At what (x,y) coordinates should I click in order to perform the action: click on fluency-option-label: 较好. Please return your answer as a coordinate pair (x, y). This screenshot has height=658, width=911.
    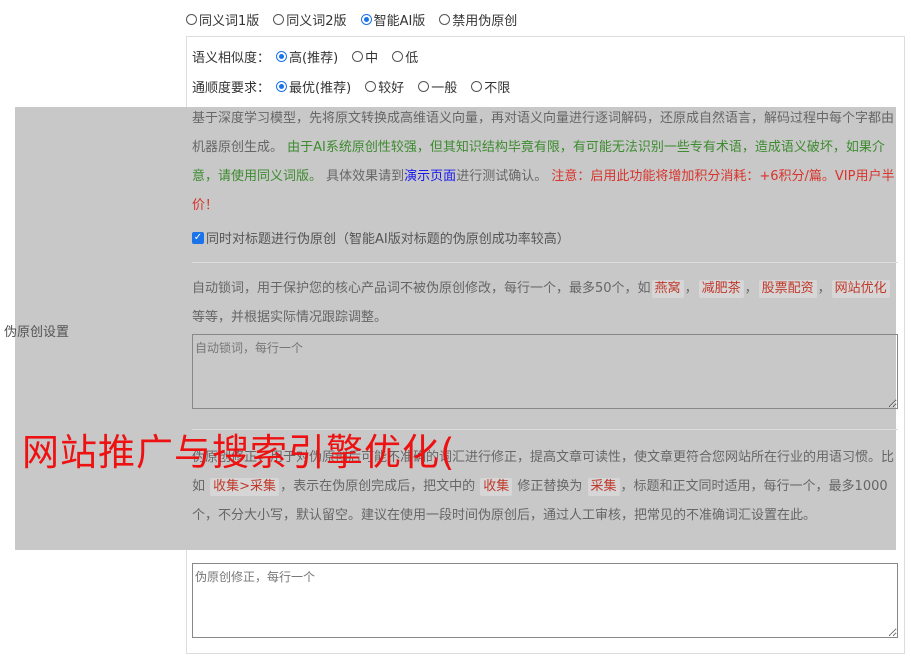
    Looking at the image, I should click on (391, 88).